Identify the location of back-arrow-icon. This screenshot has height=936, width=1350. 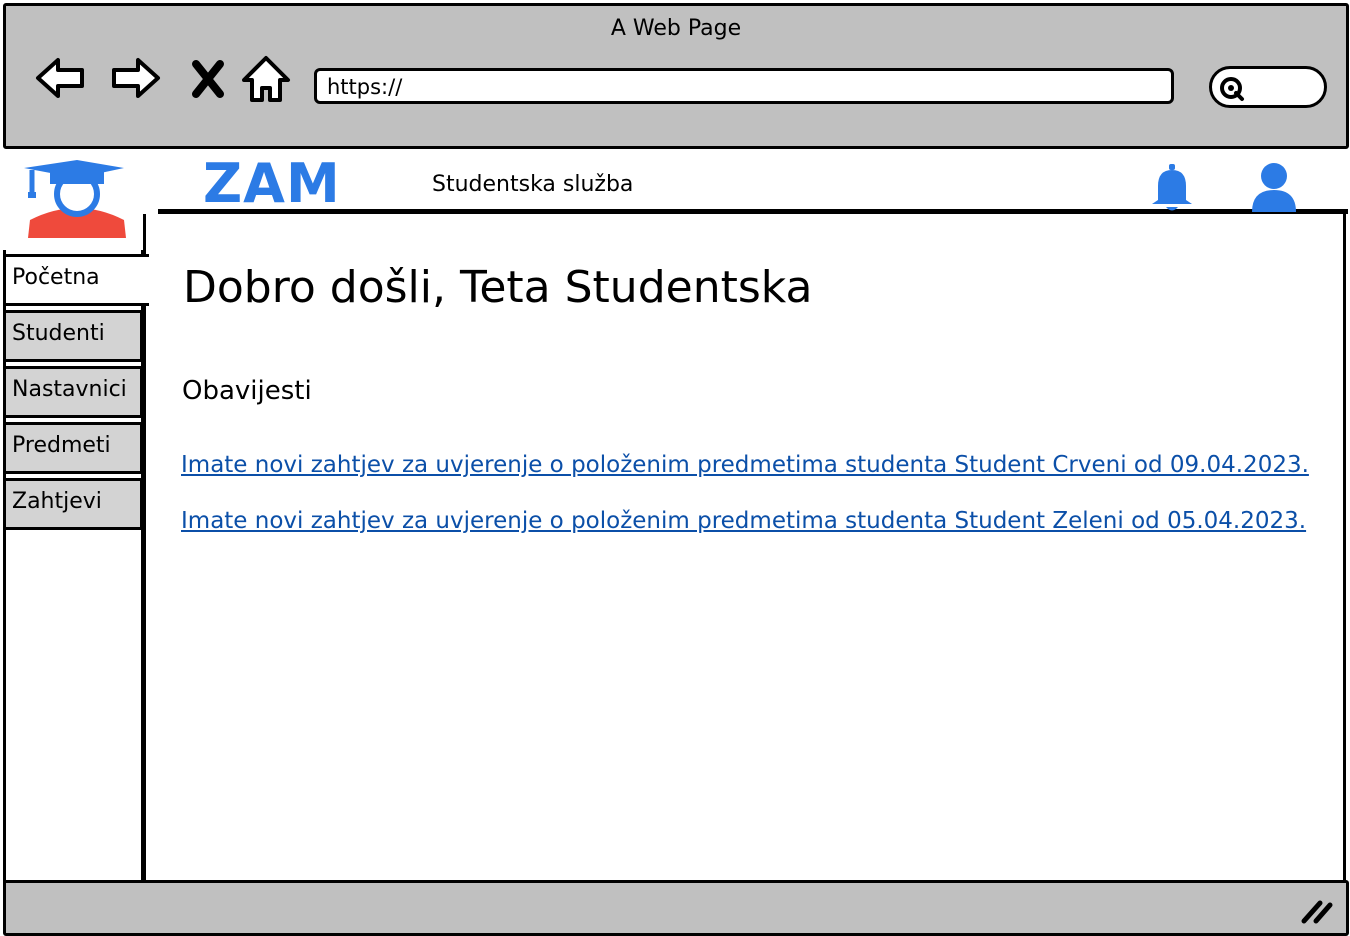
(60, 78).